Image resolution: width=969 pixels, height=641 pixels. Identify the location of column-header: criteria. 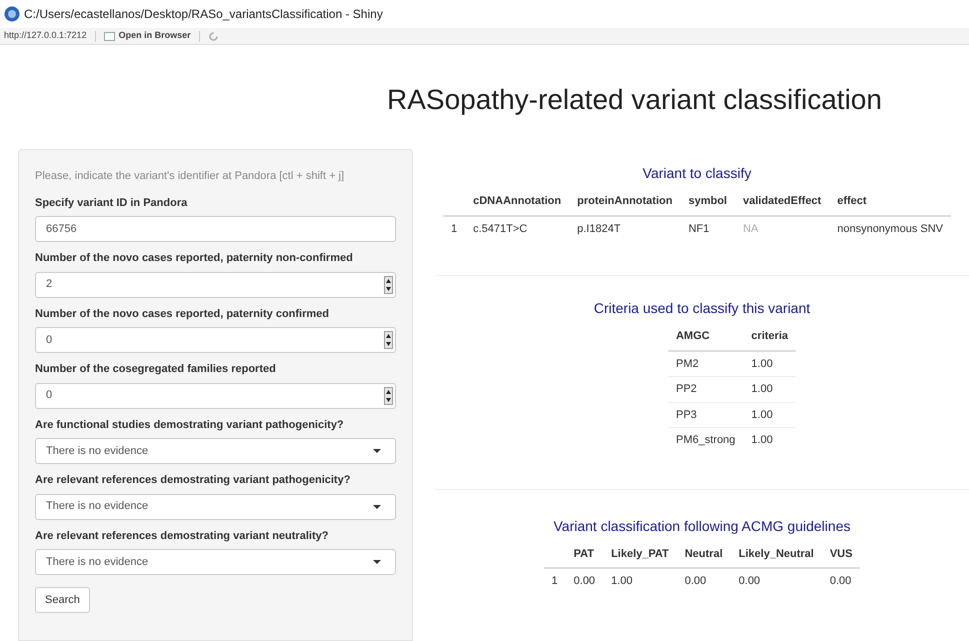
(769, 336).